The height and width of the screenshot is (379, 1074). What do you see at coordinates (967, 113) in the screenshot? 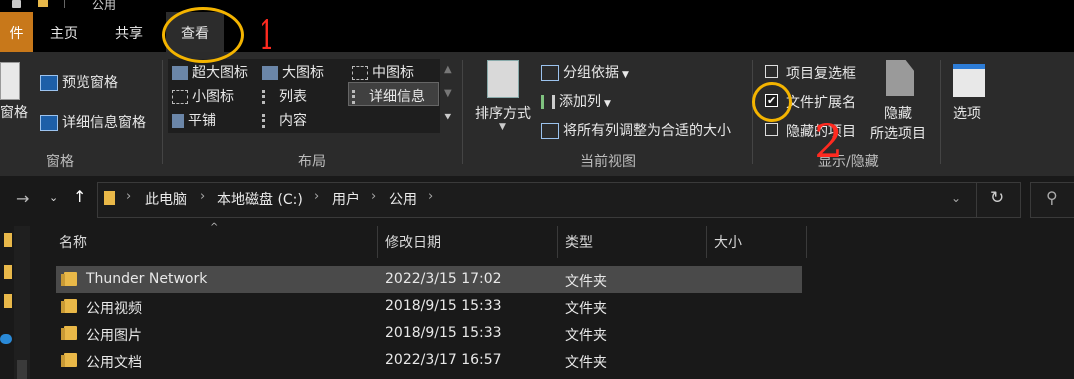
I see `options-button: 选项` at bounding box center [967, 113].